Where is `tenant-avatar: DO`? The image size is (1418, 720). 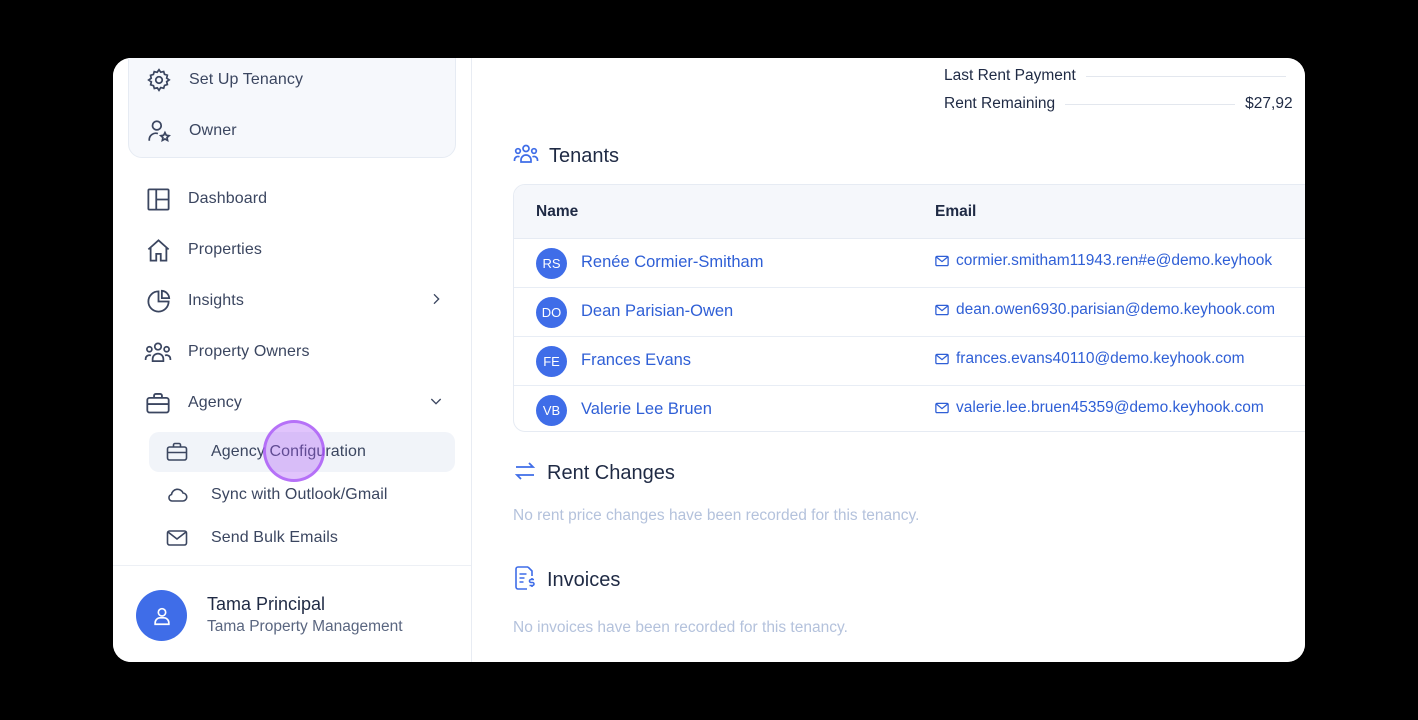 tenant-avatar: DO is located at coordinates (551, 312).